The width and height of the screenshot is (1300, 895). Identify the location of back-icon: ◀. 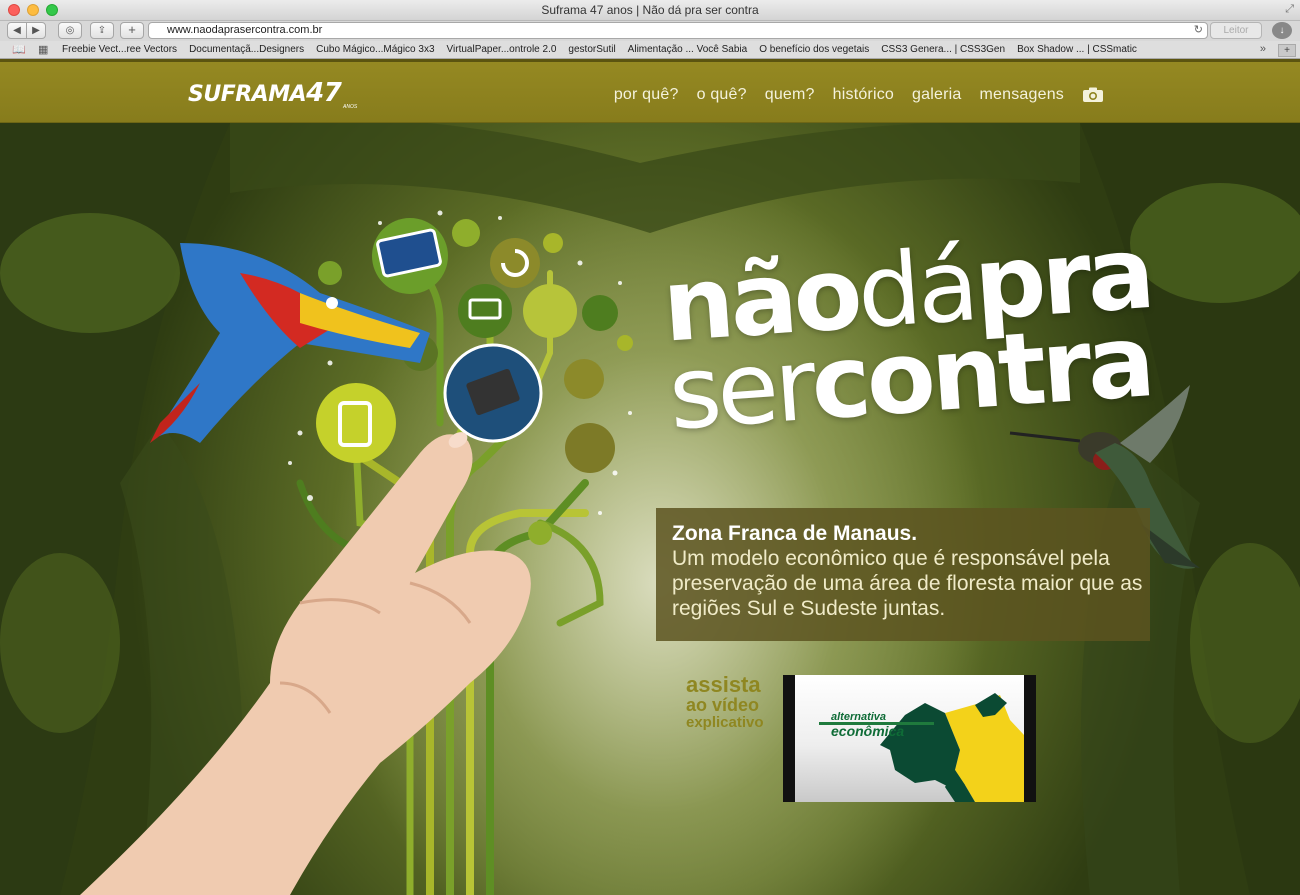
(17, 30).